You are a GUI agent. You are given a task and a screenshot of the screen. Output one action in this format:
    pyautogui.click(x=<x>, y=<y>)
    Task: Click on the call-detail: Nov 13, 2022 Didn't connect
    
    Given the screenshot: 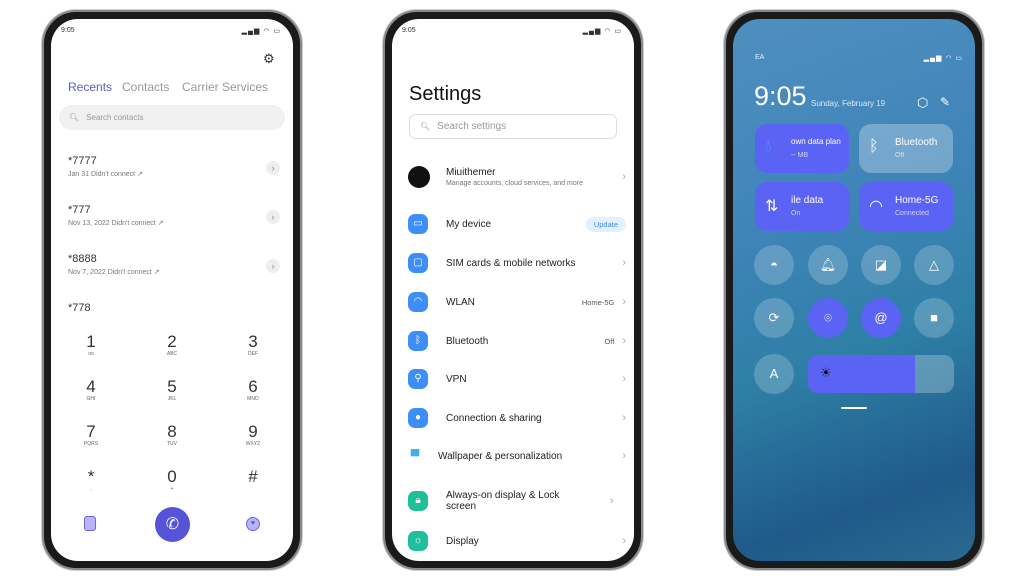 What is the action you would take?
    pyautogui.click(x=112, y=223)
    